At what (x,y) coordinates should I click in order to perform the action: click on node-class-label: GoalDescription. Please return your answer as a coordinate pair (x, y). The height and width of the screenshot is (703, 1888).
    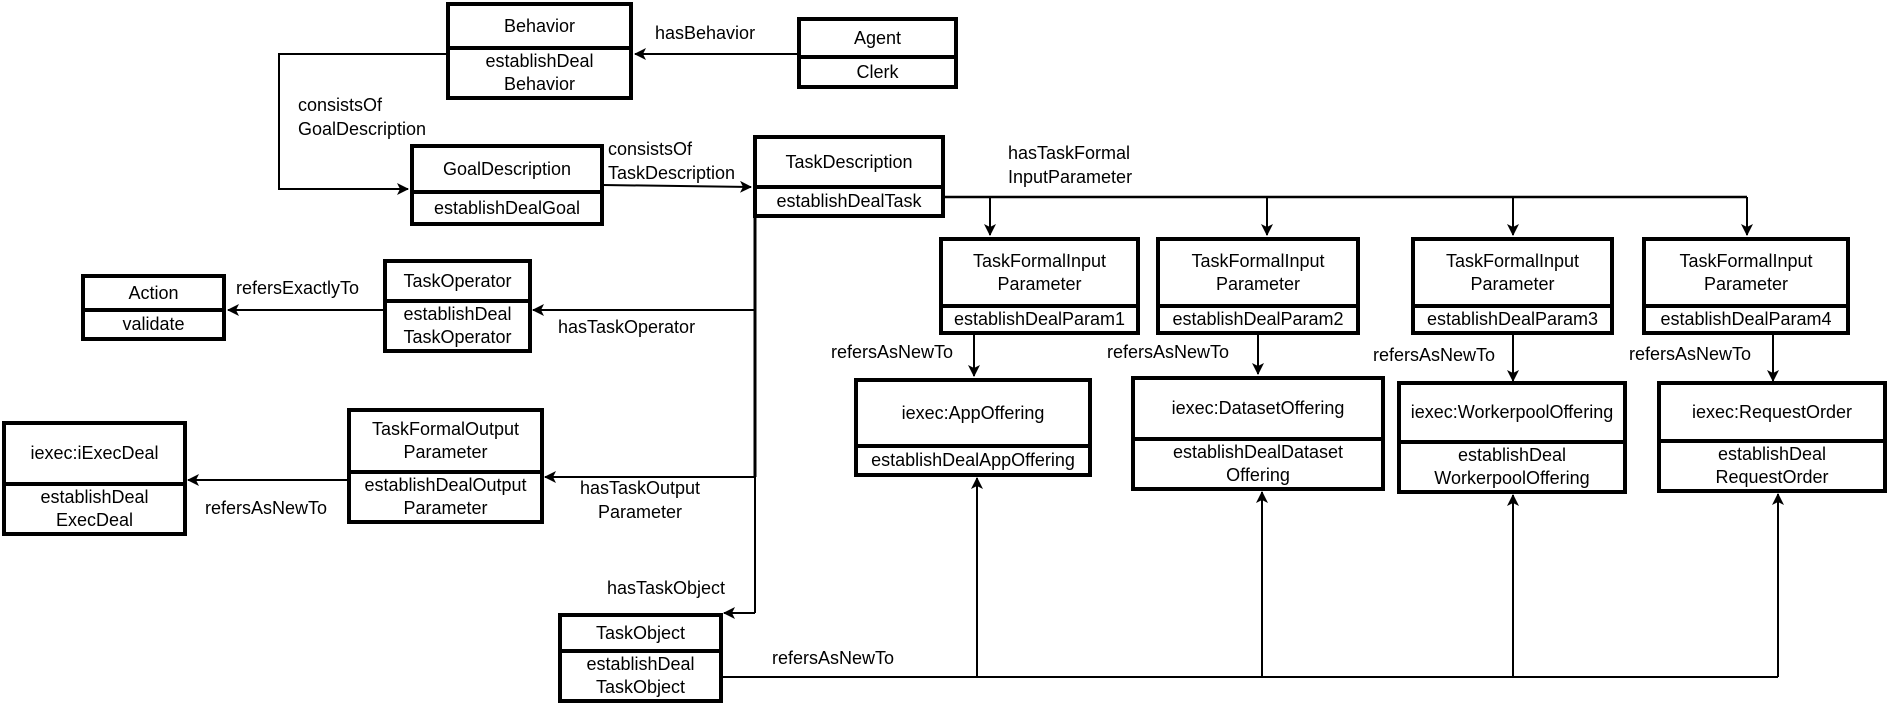
    Looking at the image, I should click on (507, 171).